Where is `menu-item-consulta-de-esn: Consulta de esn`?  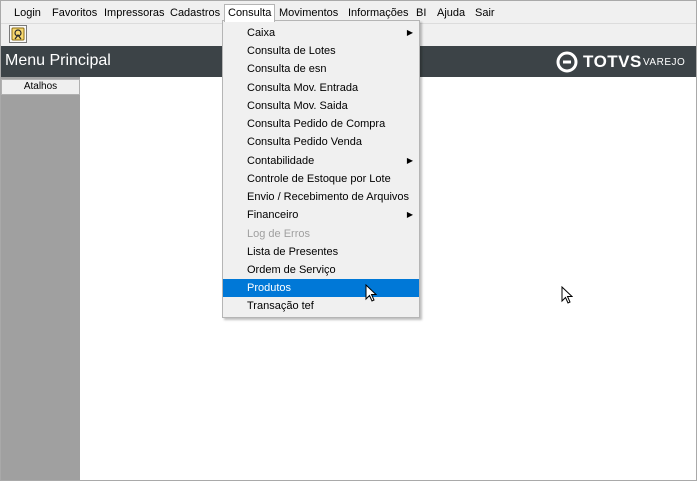 menu-item-consulta-de-esn: Consulta de esn is located at coordinates (321, 69).